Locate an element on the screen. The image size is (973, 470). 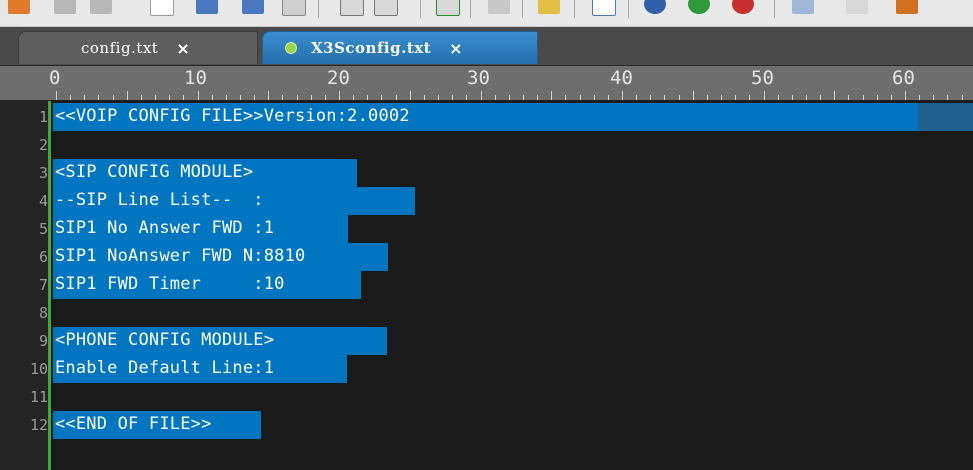
line-number: 1 is located at coordinates (43, 117).